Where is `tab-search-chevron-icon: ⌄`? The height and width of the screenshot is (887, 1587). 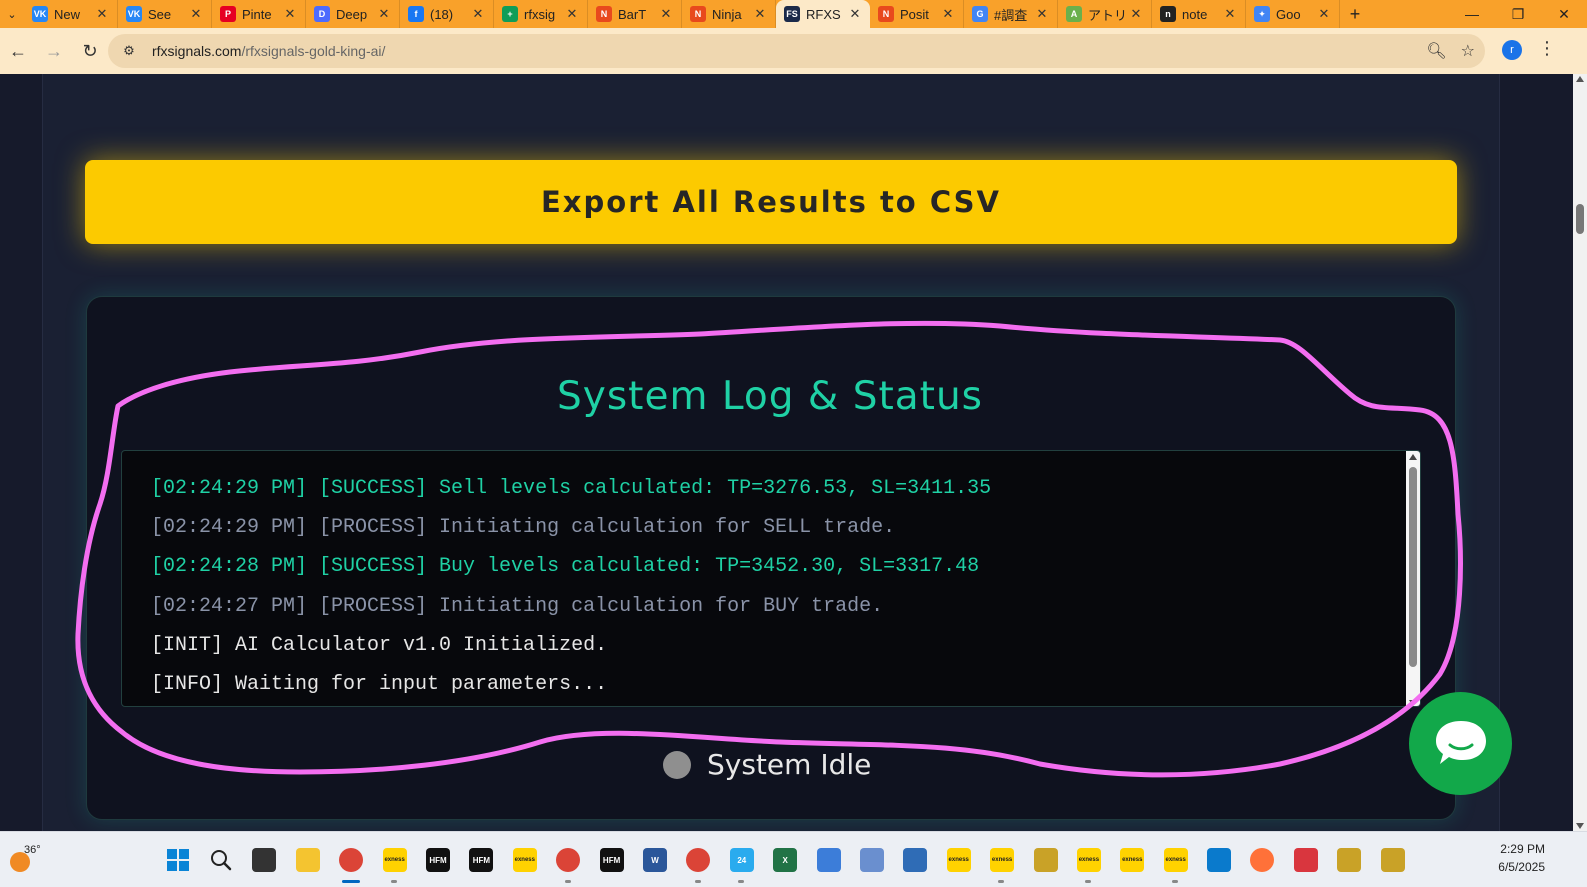
tab-search-chevron-icon: ⌄ is located at coordinates (12, 14).